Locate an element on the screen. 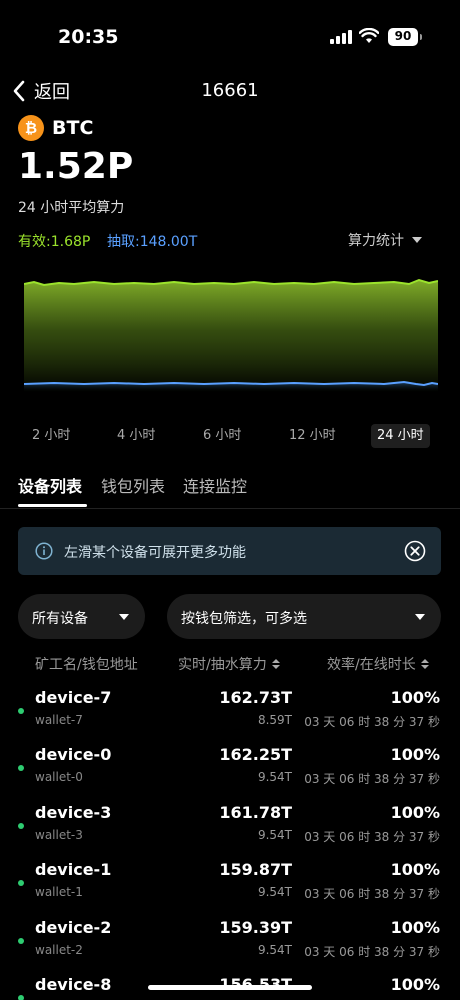 The width and height of the screenshot is (460, 1000). column-header-name: 矿工名/钱包地址 is located at coordinates (86, 664).